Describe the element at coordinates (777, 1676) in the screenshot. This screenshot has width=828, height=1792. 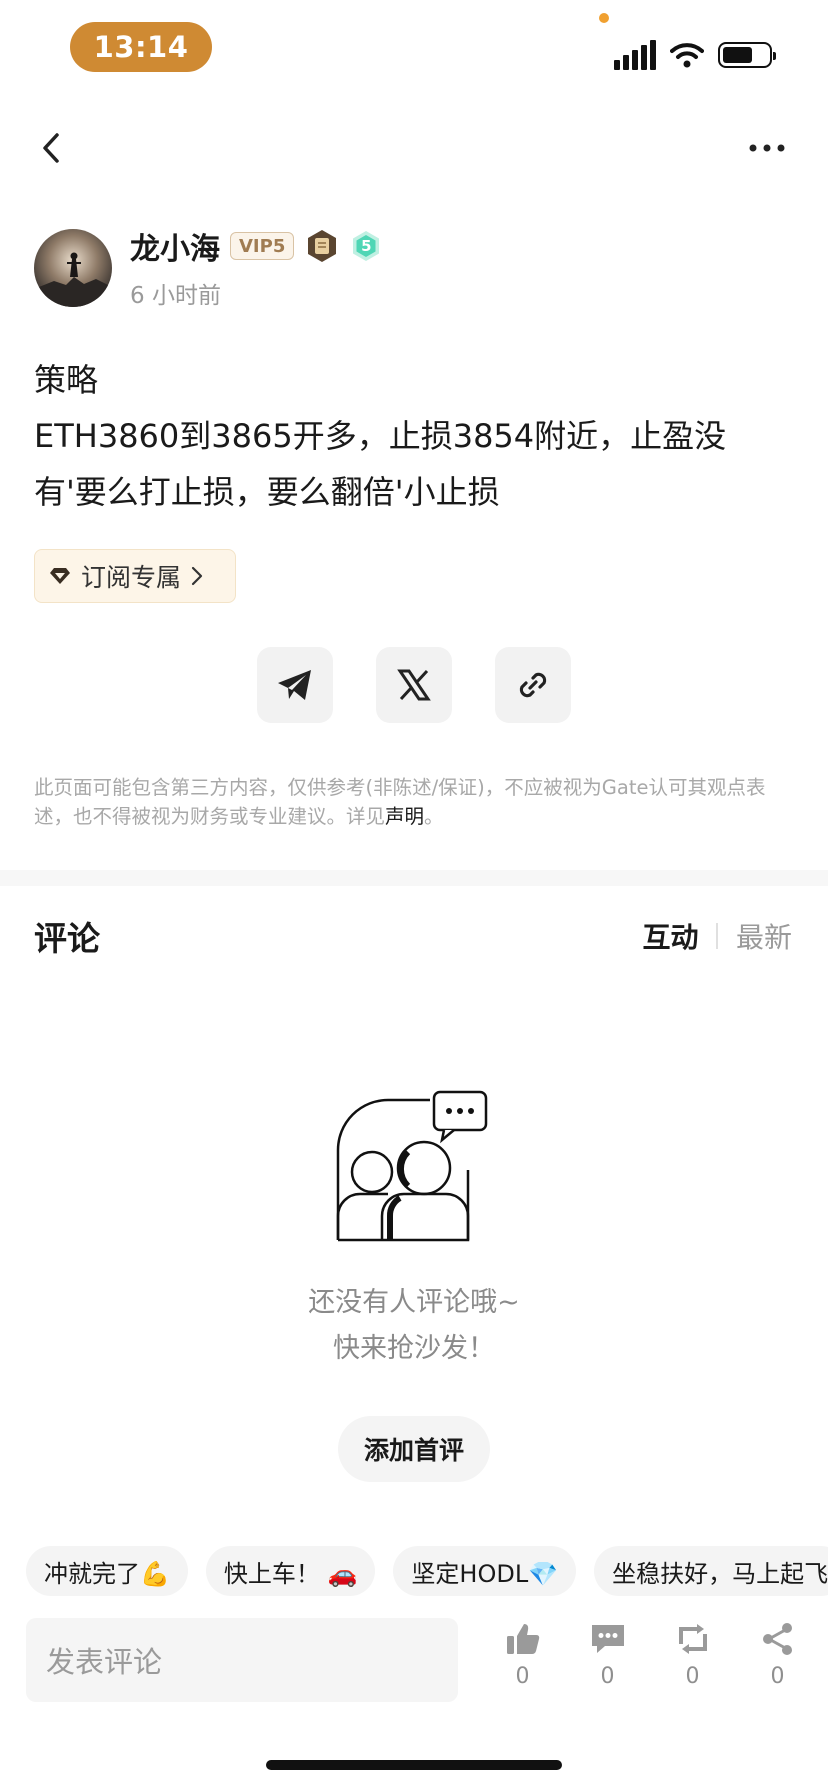
I see `share-count: 0` at that location.